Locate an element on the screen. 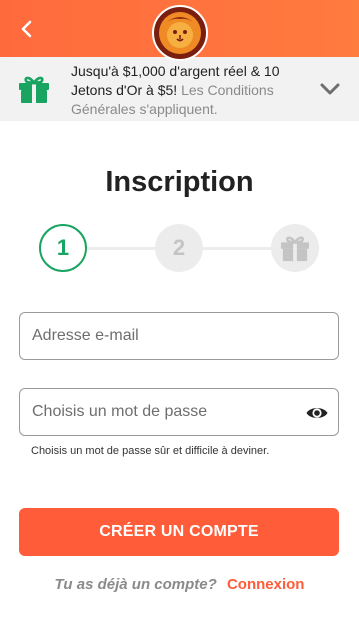 The width and height of the screenshot is (359, 639). step-3-indicator is located at coordinates (295, 248).